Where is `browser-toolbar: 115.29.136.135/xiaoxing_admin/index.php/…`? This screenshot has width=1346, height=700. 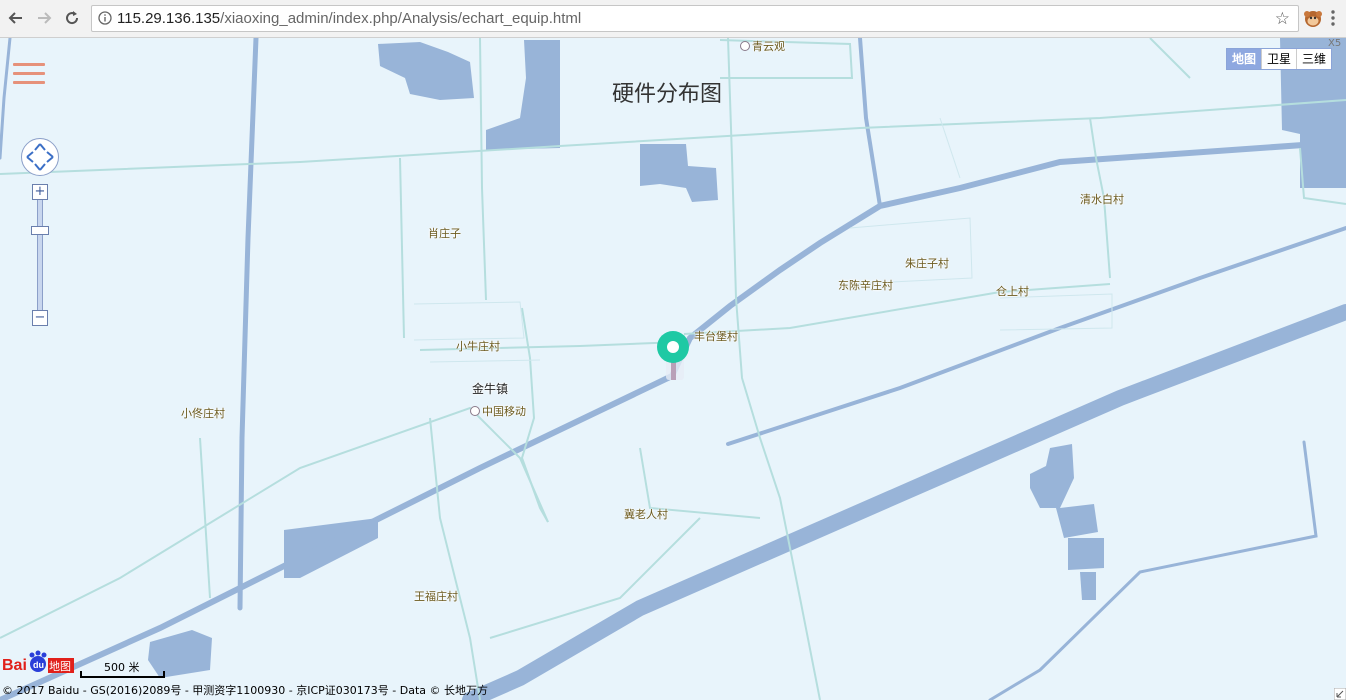
browser-toolbar: 115.29.136.135/xiaoxing_admin/index.php/… is located at coordinates (673, 19).